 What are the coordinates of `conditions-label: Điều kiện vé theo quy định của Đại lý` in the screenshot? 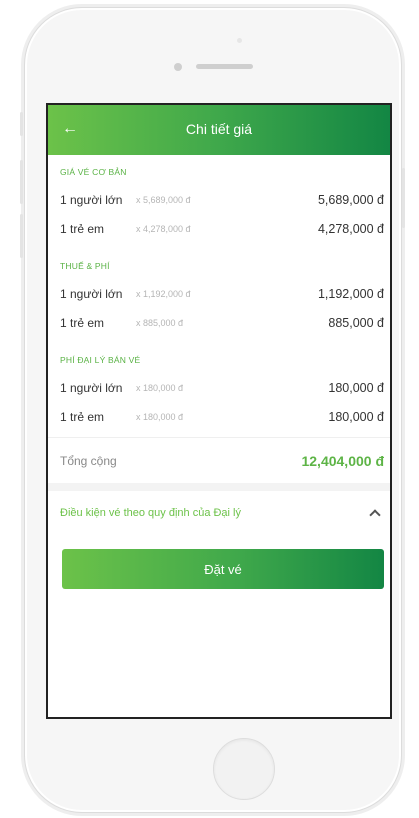 It's located at (150, 513).